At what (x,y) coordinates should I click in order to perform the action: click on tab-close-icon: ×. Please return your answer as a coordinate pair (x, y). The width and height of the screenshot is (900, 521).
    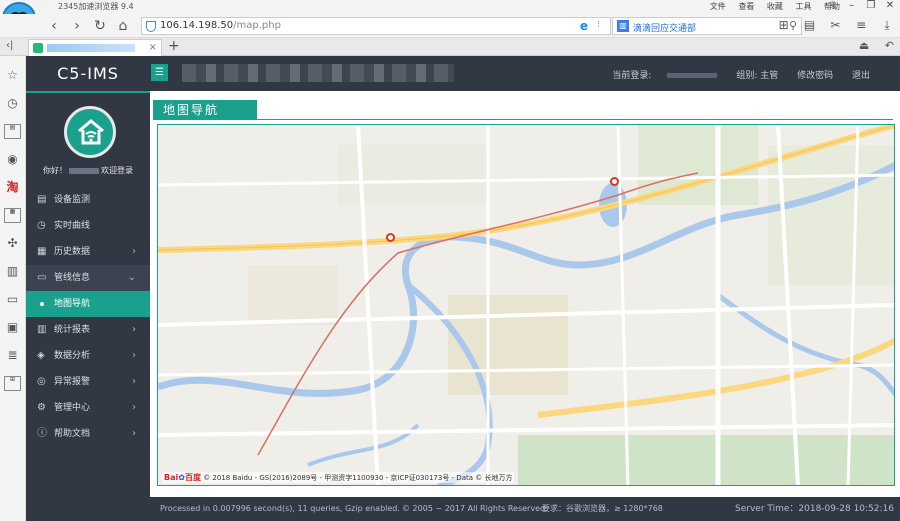
    Looking at the image, I should click on (153, 47).